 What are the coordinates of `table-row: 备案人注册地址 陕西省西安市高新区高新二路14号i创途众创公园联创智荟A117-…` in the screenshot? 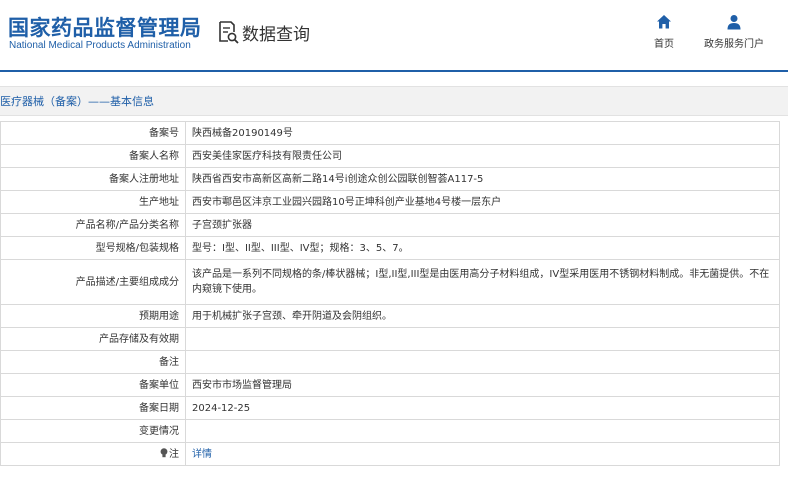 It's located at (390, 179).